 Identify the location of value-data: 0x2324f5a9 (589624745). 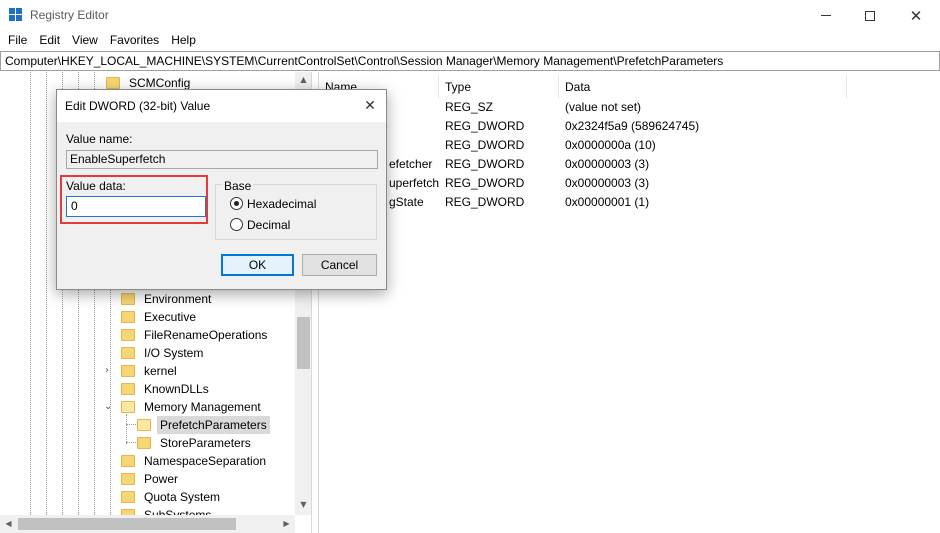
(632, 126).